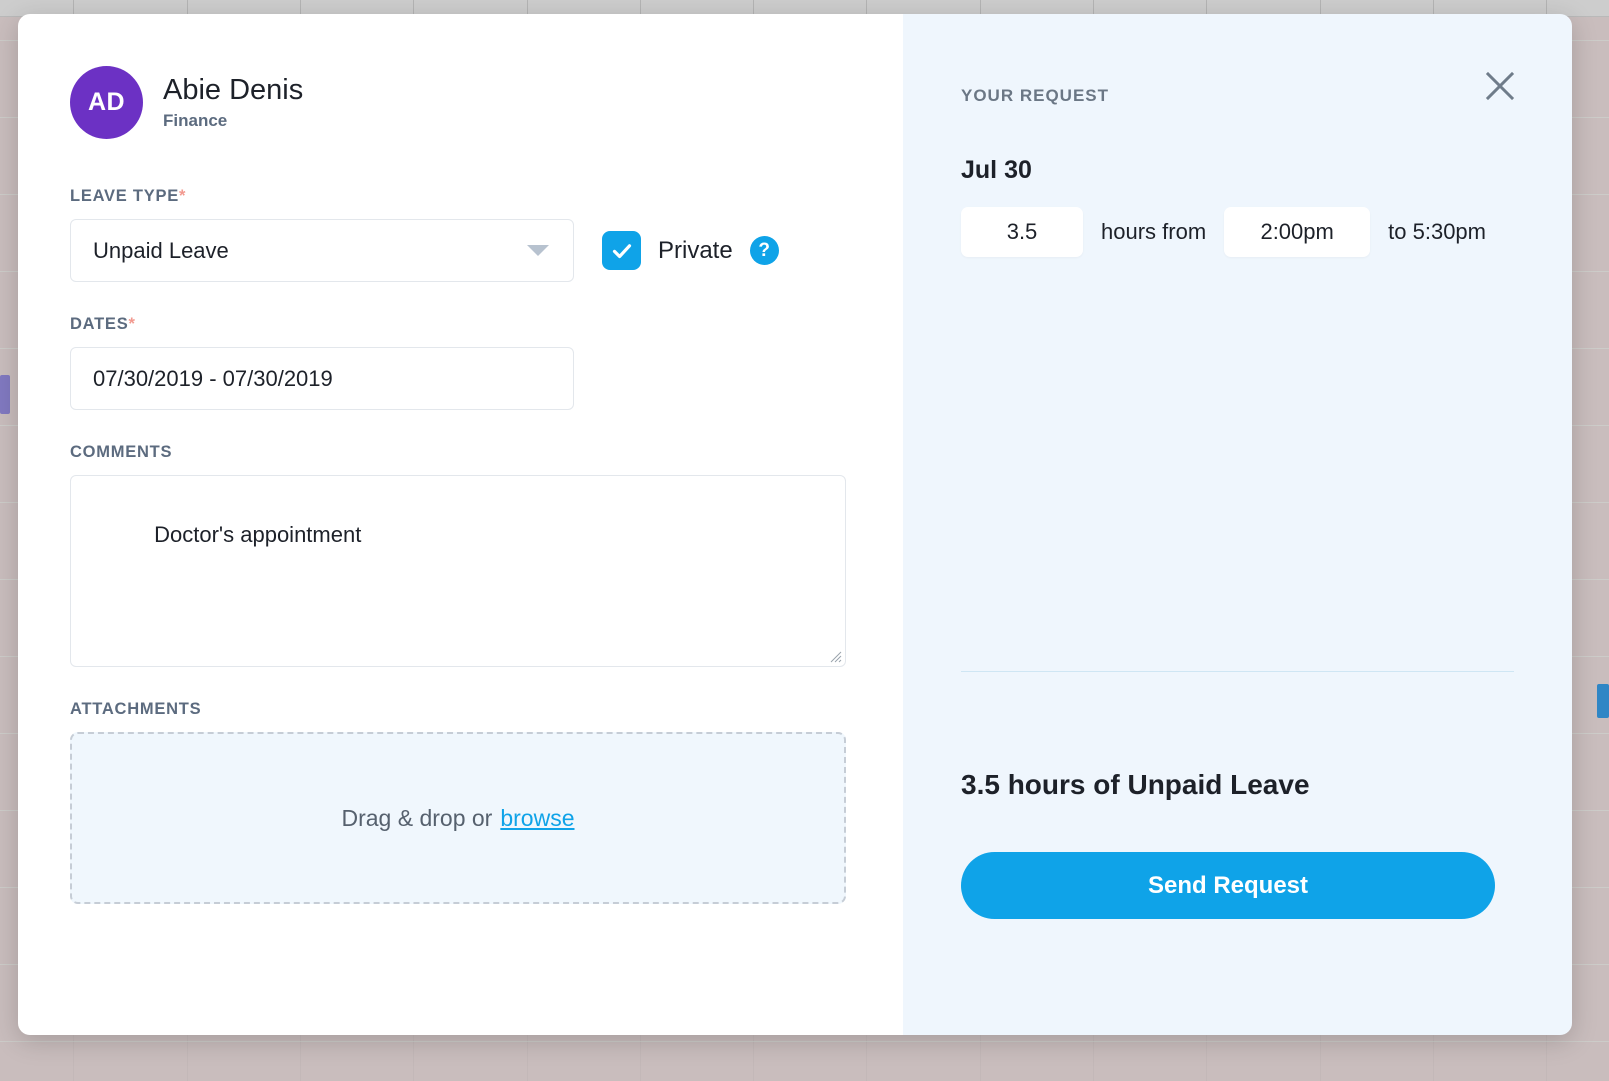 This screenshot has height=1081, width=1609. What do you see at coordinates (99, 324) in the screenshot?
I see `dates-label-text: DATES` at bounding box center [99, 324].